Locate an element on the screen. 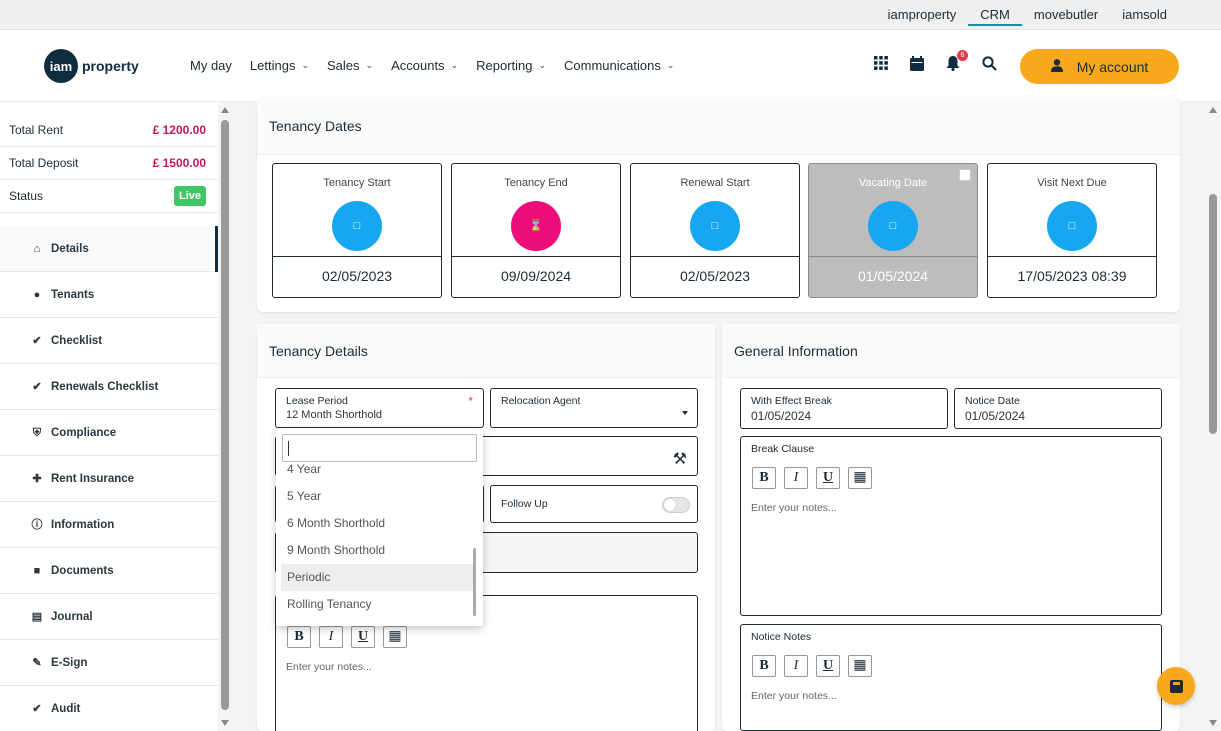 This screenshot has height=731, width=1221. brand-link-iamproperty: iamproperty is located at coordinates (922, 16).